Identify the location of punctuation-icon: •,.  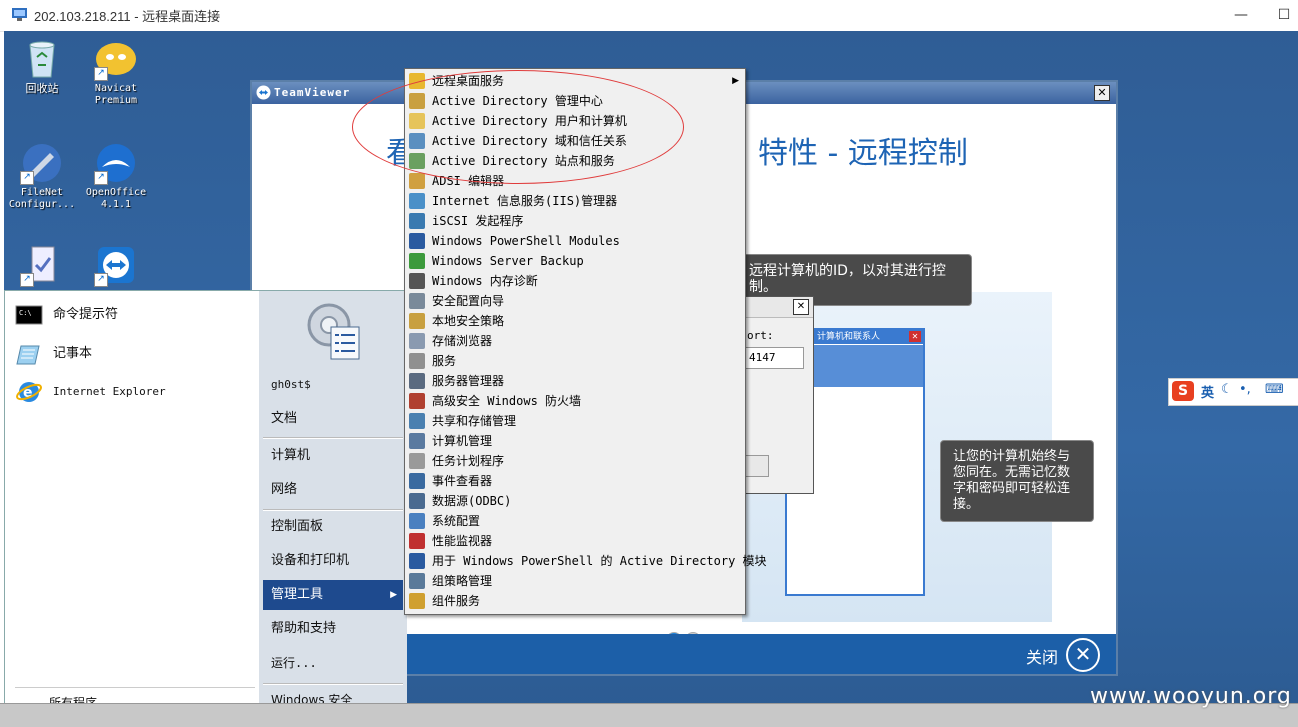
(1245, 389).